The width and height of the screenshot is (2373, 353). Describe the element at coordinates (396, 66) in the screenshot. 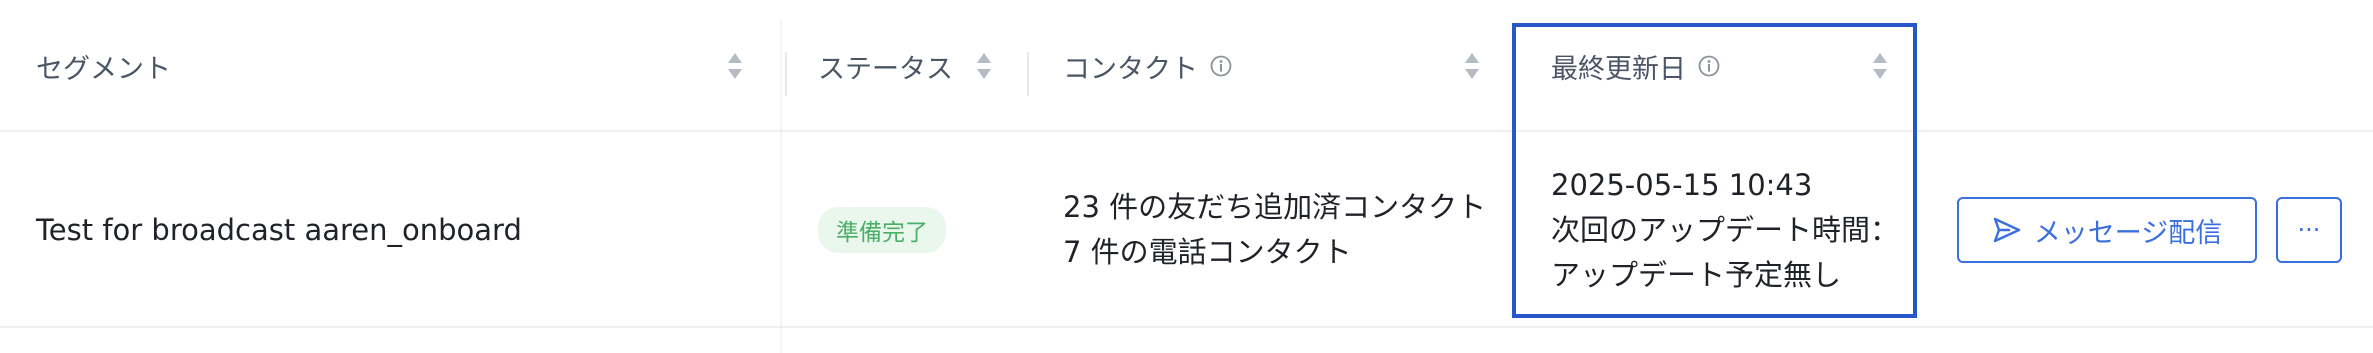

I see `header-segment: セグメント` at that location.